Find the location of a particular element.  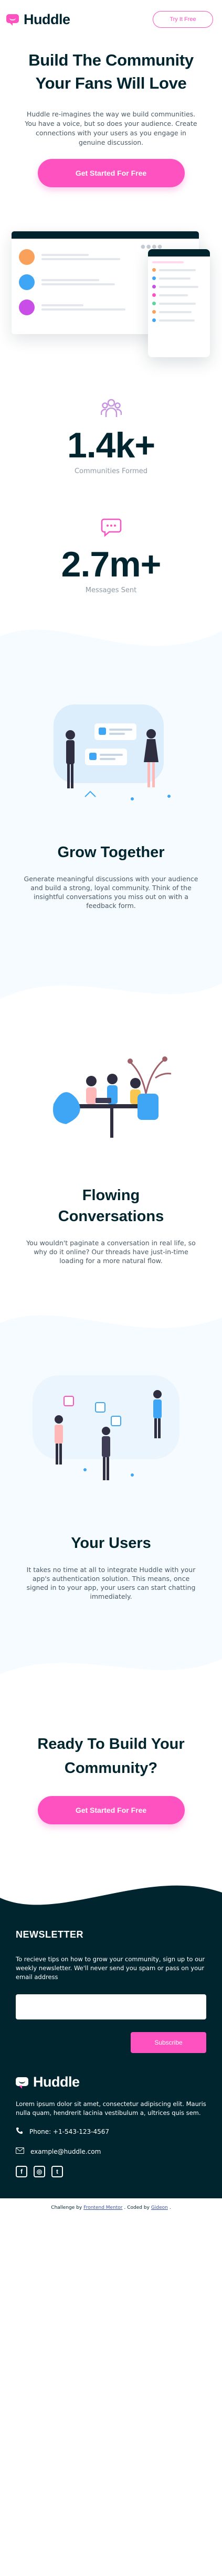

social-links: f ◎ t is located at coordinates (111, 2171).